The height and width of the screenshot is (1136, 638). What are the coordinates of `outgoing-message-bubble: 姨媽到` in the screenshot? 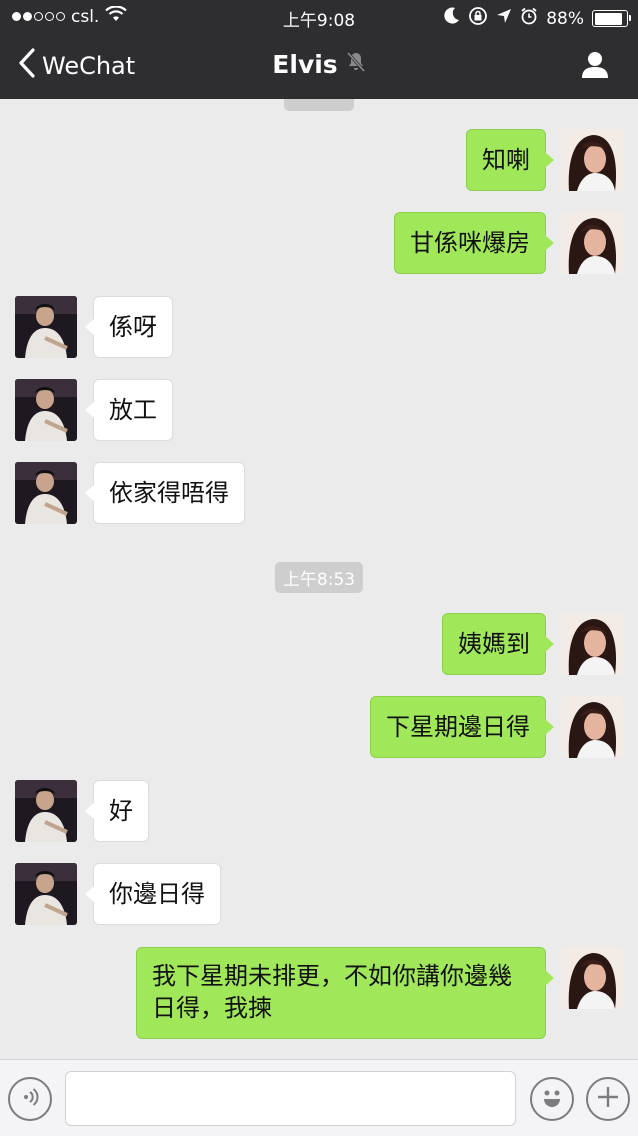 It's located at (498, 644).